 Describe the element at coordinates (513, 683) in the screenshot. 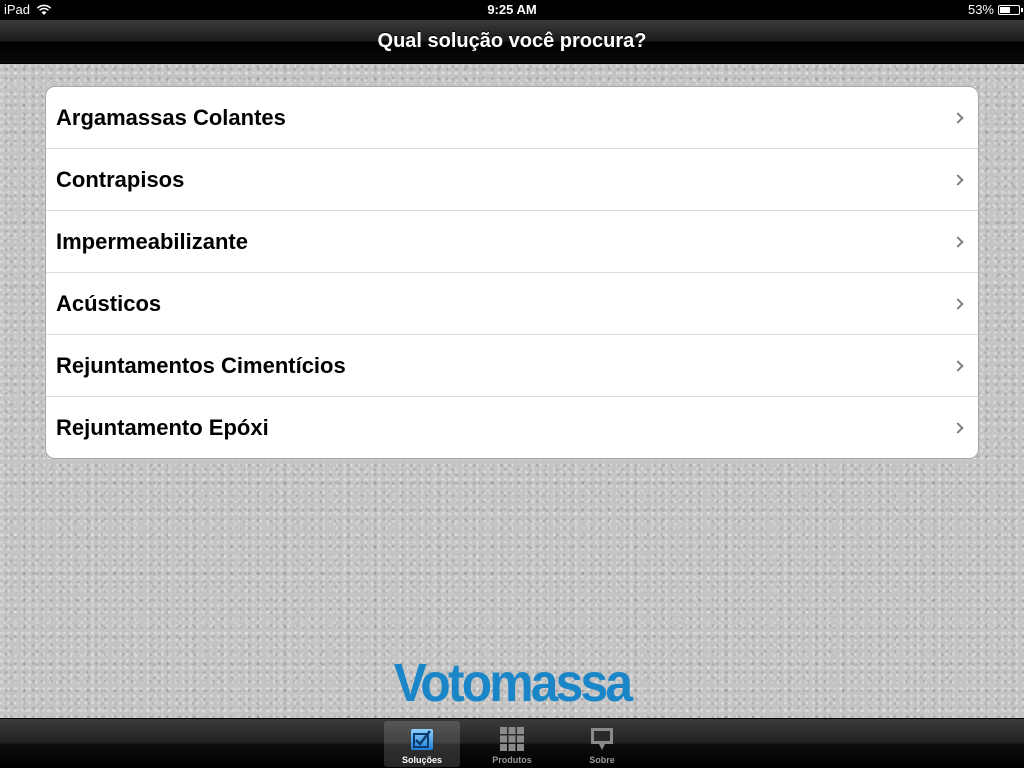

I see `brand-logo: Votomassa` at that location.